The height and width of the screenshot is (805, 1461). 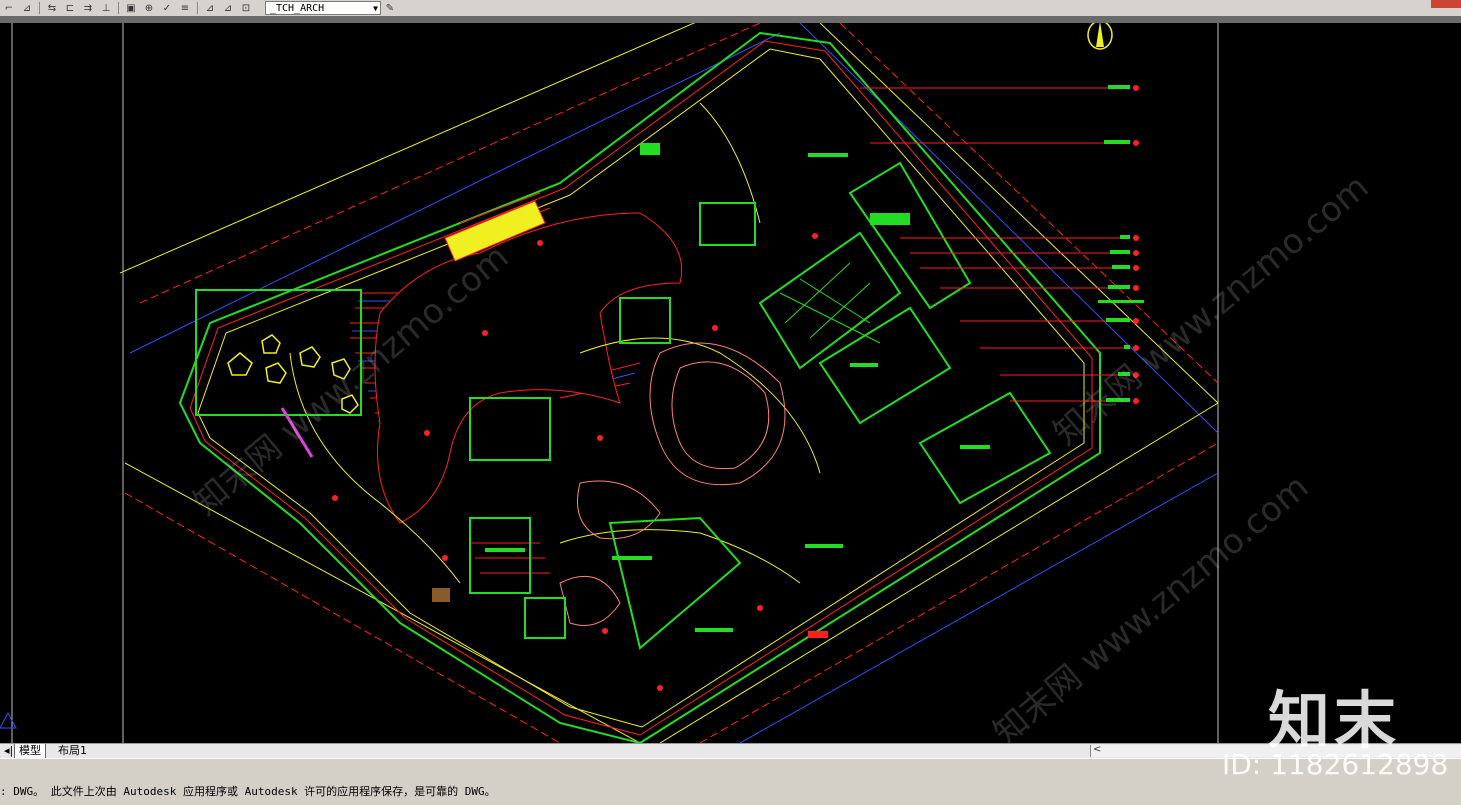 What do you see at coordinates (1097, 749) in the screenshot?
I see `scroll-left-icon: <` at bounding box center [1097, 749].